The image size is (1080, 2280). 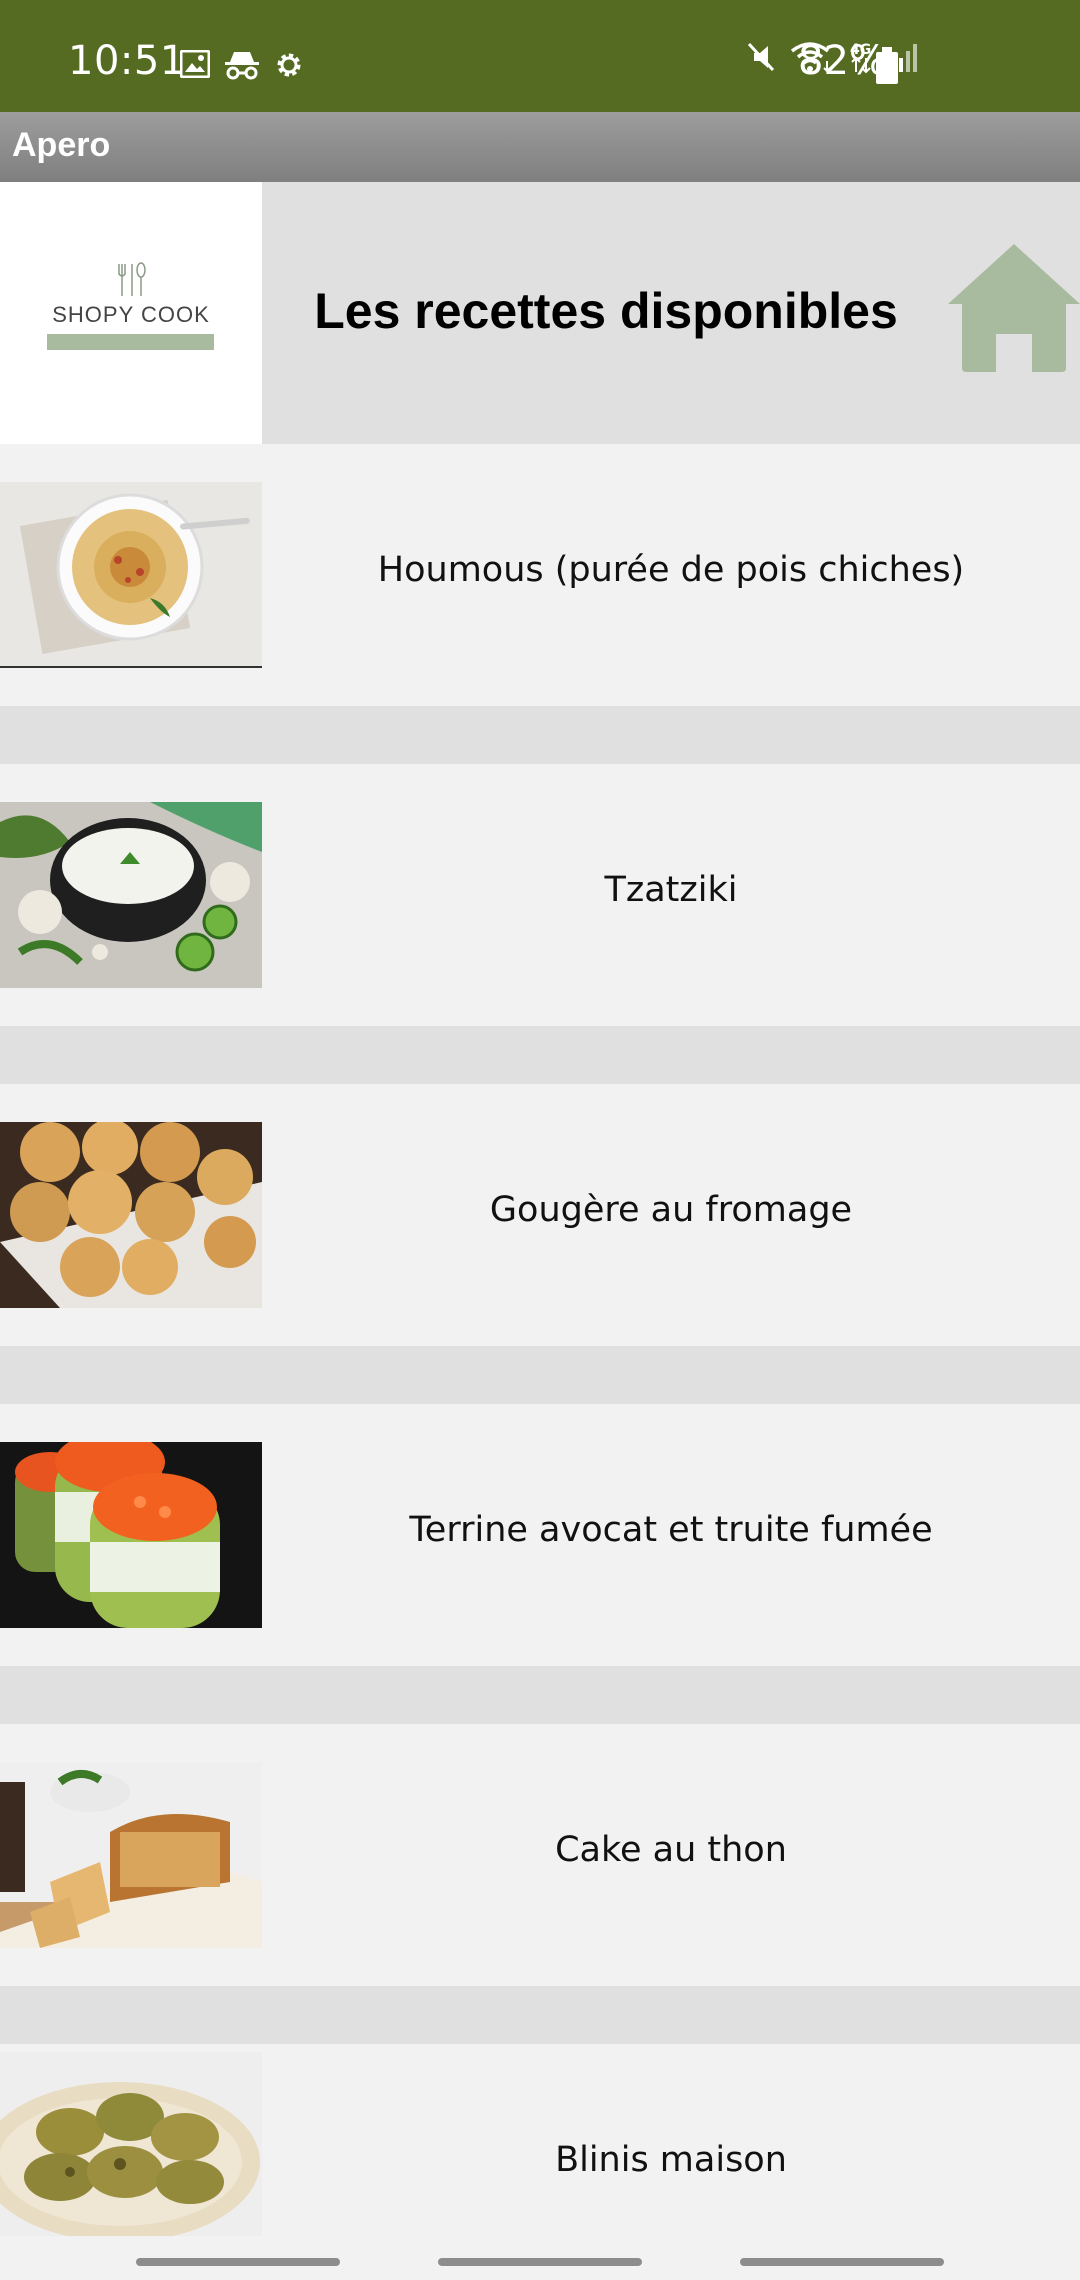 What do you see at coordinates (131, 575) in the screenshot?
I see `hummus-image` at bounding box center [131, 575].